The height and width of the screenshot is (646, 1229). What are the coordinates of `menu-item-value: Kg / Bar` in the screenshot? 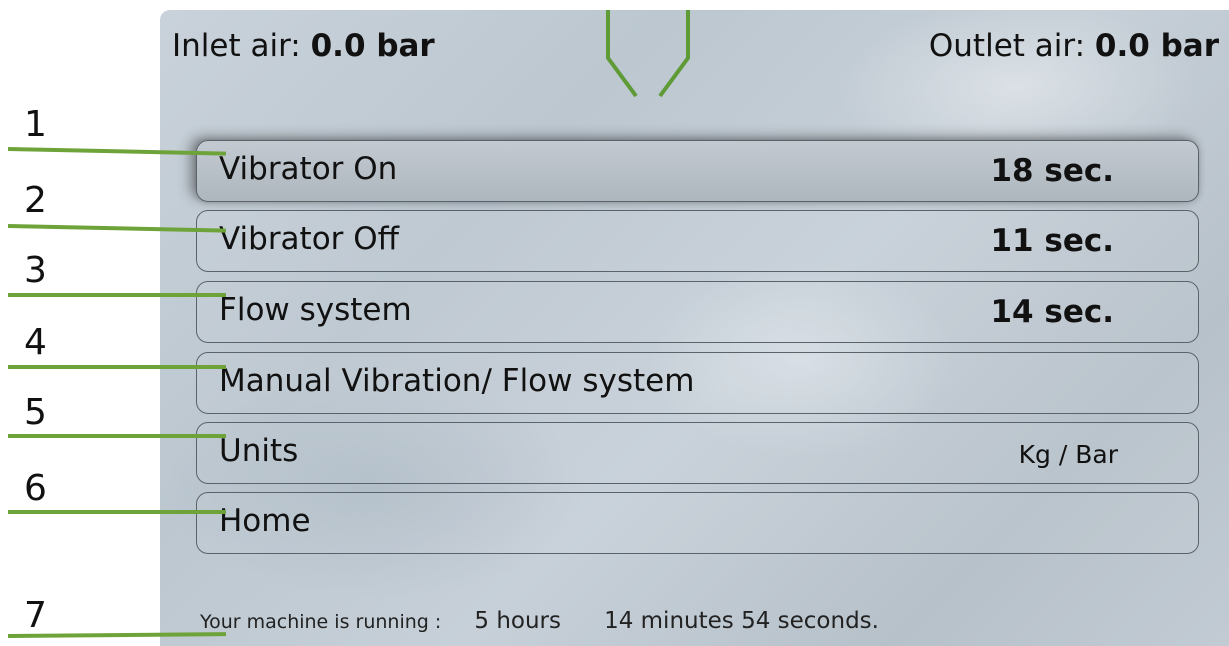 It's located at (1068, 454).